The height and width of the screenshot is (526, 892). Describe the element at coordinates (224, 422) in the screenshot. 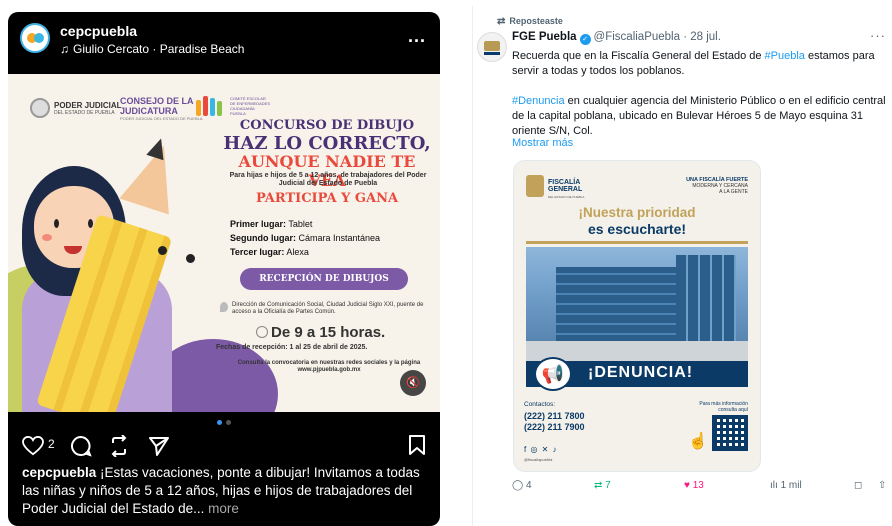

I see `carousel-dots` at that location.